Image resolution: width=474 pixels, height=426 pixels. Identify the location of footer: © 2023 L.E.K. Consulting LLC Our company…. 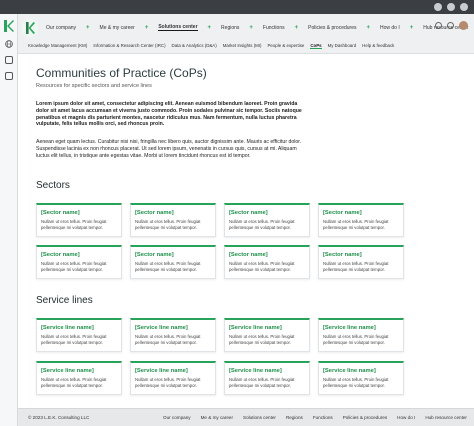
(246, 417).